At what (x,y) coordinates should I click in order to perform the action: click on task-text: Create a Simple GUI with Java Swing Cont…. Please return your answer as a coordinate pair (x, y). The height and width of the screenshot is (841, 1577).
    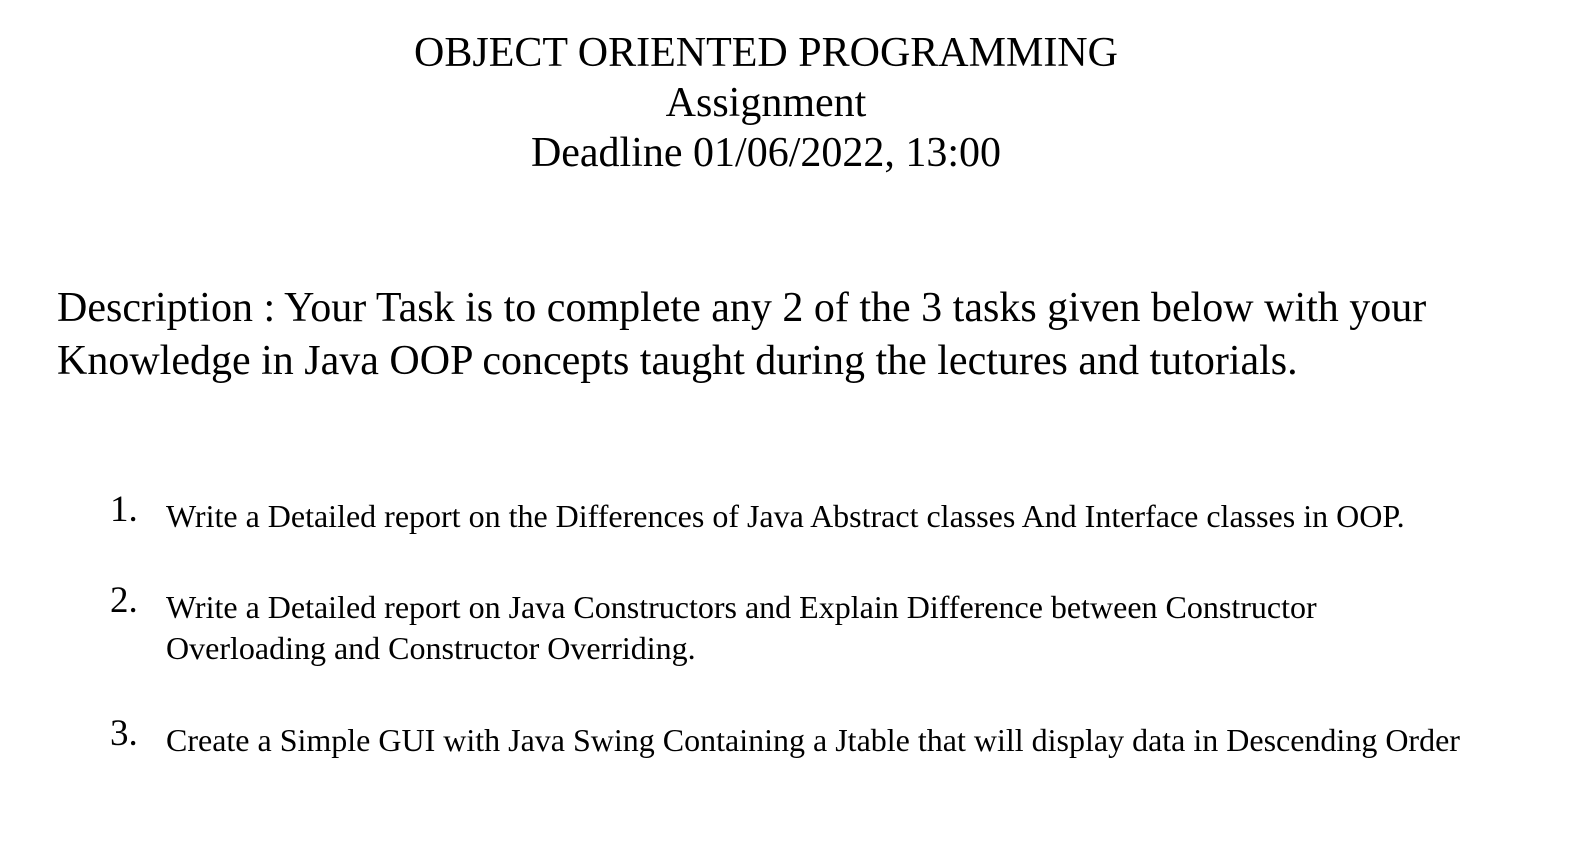
    Looking at the image, I should click on (813, 740).